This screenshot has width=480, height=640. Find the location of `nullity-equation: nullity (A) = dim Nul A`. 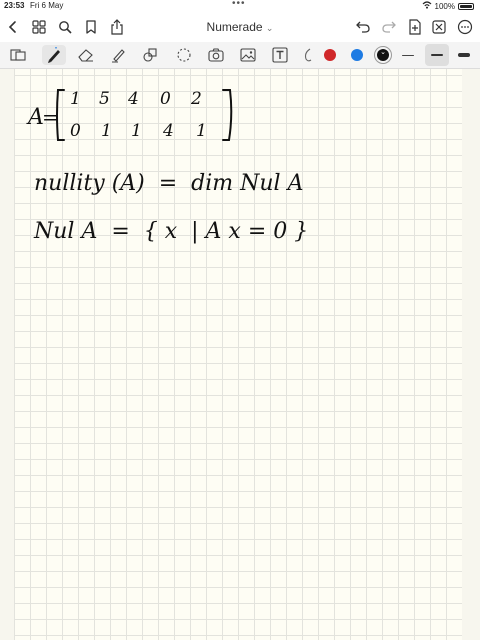

nullity-equation: nullity (A) = dim Nul A is located at coordinates (168, 183).